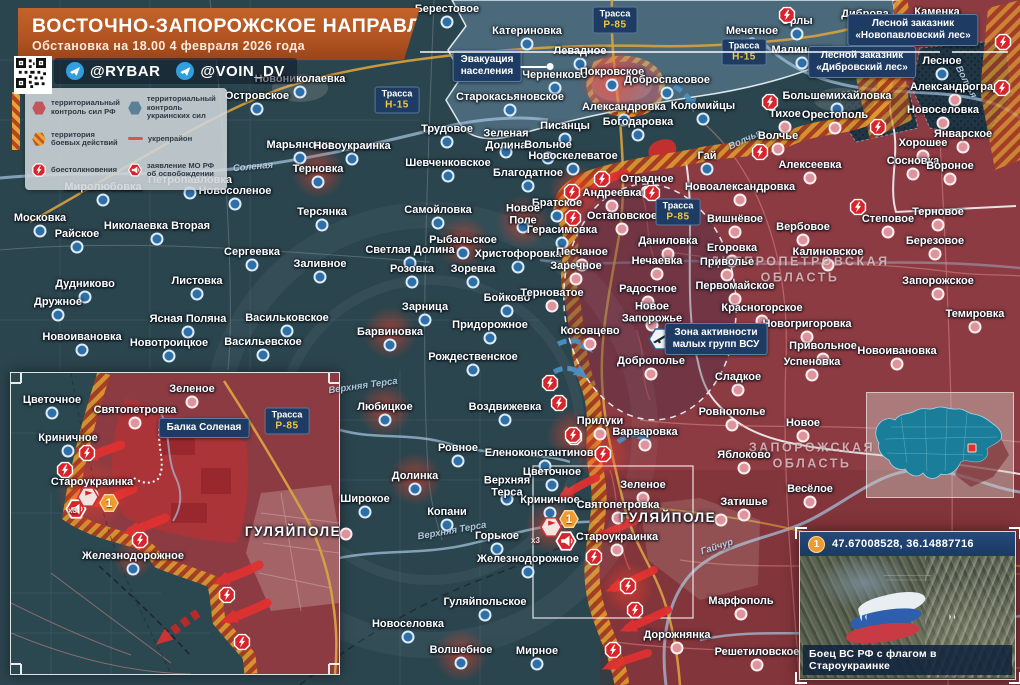 The height and width of the screenshot is (685, 1020). Describe the element at coordinates (810, 165) in the screenshot. I see `town-label: Алексеевка` at that location.